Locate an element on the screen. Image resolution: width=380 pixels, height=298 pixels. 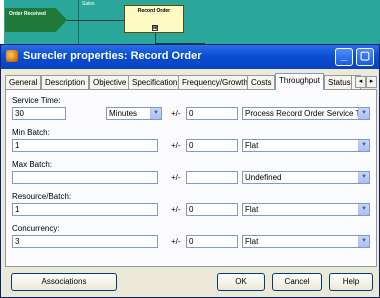
tab-objective: Objective is located at coordinates (110, 82).